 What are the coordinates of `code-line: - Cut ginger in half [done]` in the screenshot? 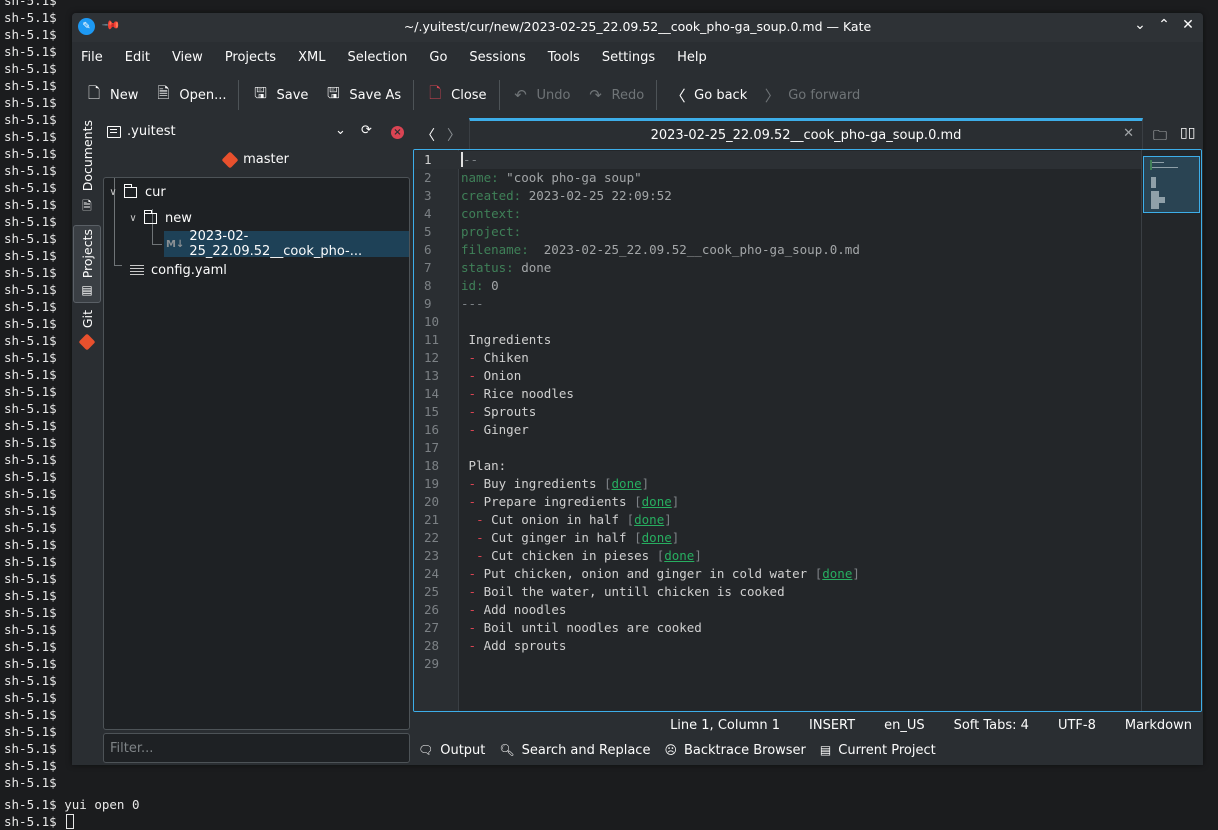 It's located at (800, 538).